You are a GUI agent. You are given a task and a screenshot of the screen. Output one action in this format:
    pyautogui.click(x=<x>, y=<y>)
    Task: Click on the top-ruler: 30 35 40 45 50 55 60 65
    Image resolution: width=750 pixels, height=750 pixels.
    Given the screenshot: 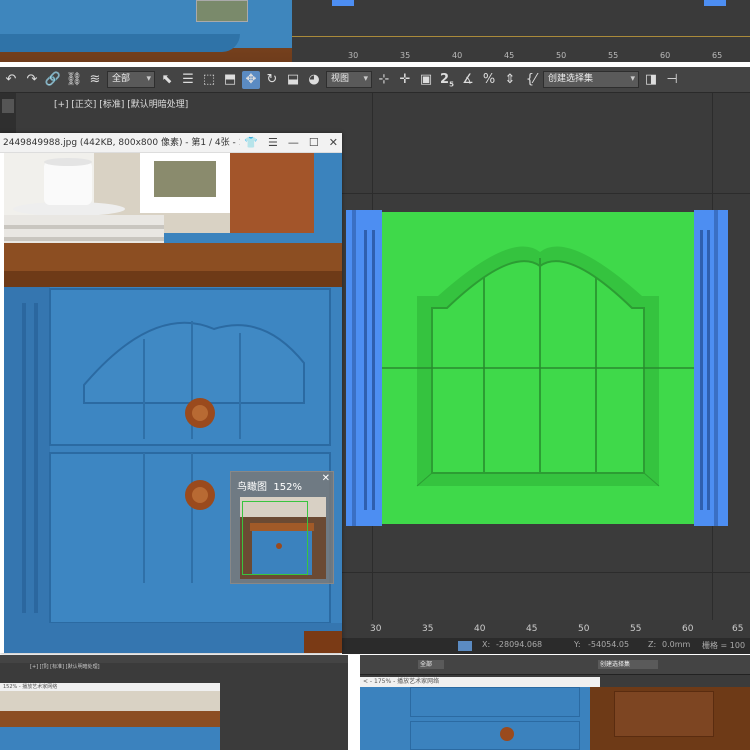 What is the action you would take?
    pyautogui.click(x=521, y=56)
    